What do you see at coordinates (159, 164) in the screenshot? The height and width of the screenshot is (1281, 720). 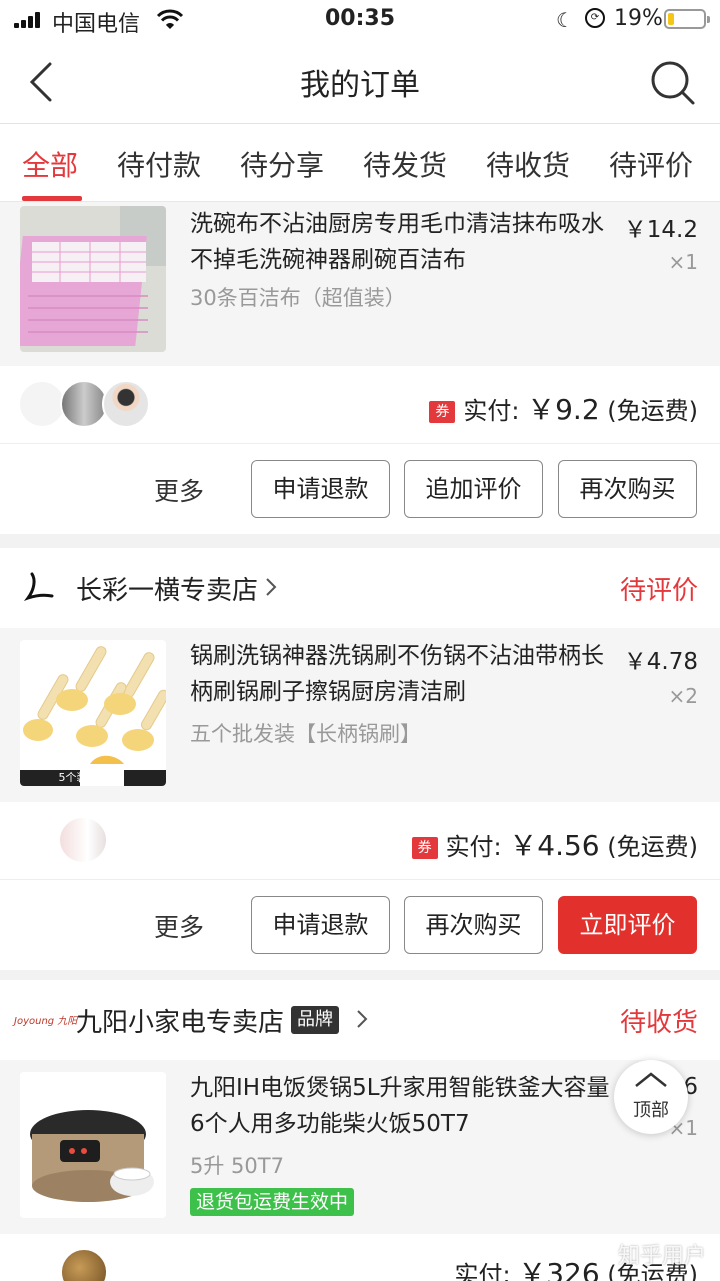 I see `tab-pending-payment: 待付款` at bounding box center [159, 164].